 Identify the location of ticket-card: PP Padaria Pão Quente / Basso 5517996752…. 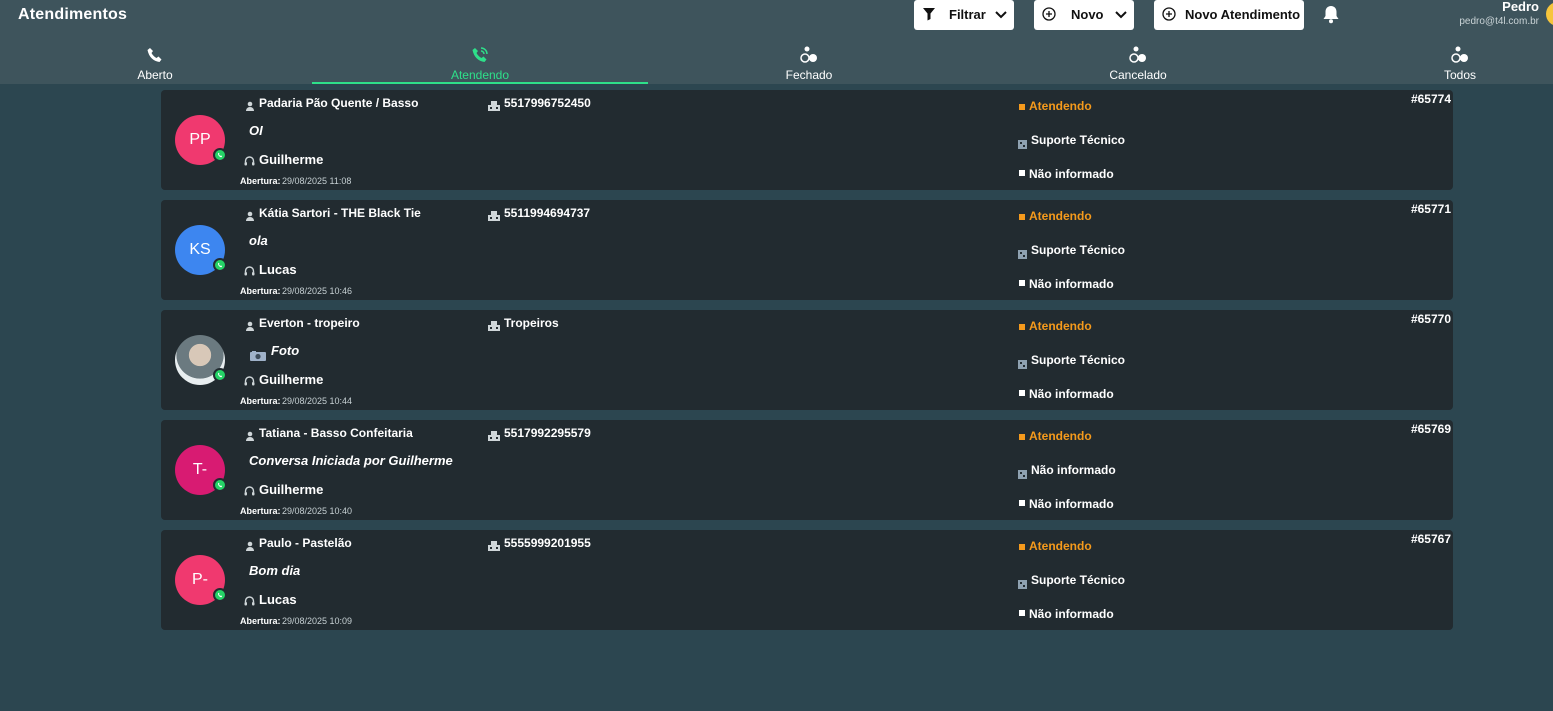
(807, 140).